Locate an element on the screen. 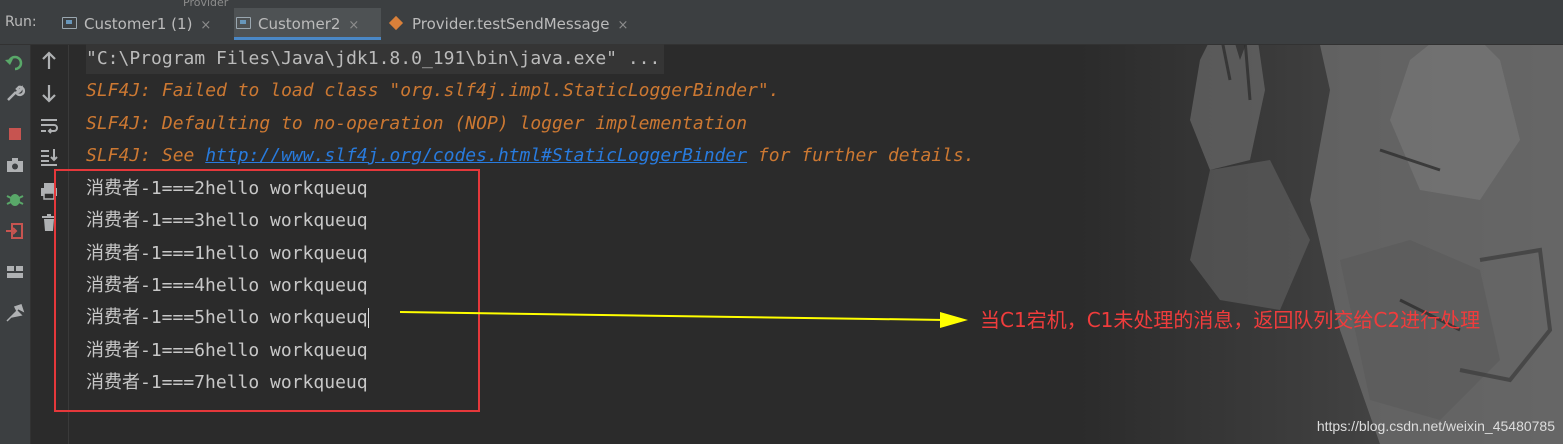 Image resolution: width=1563 pixels, height=444 pixels. down-arrow-icon is located at coordinates (49, 93).